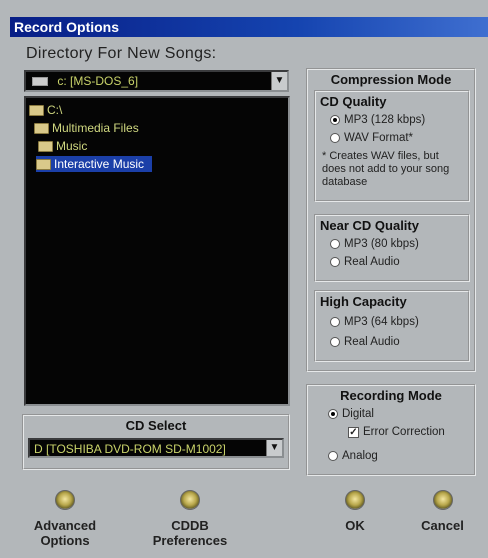  Describe the element at coordinates (385, 120) in the screenshot. I see `radio-label: MP3 (128 kbps)` at that location.